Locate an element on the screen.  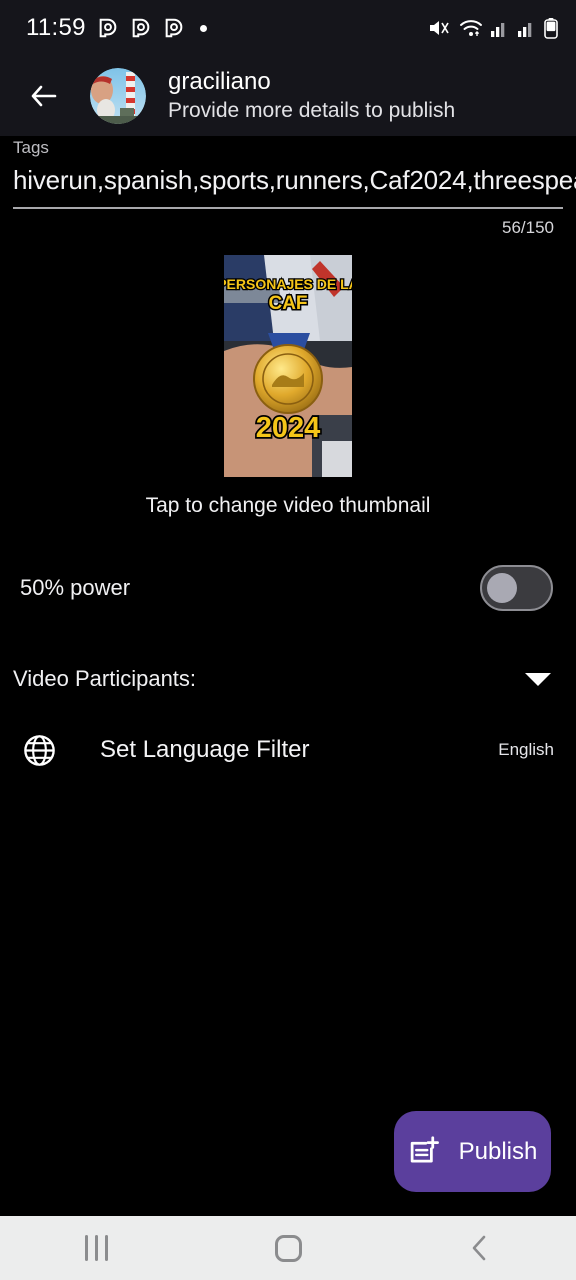
thumbnail-caption: Tap to change video thumbnail is located at coordinates (288, 505).